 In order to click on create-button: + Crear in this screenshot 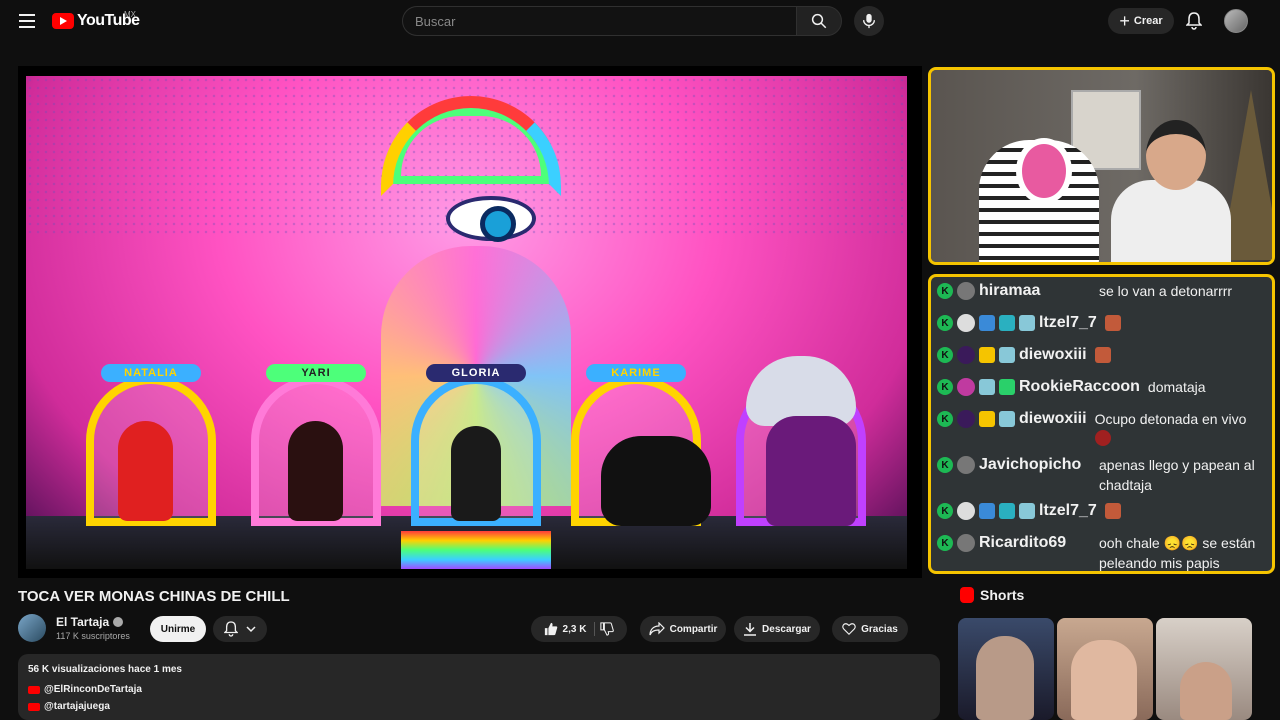, I will do `click(1141, 21)`.